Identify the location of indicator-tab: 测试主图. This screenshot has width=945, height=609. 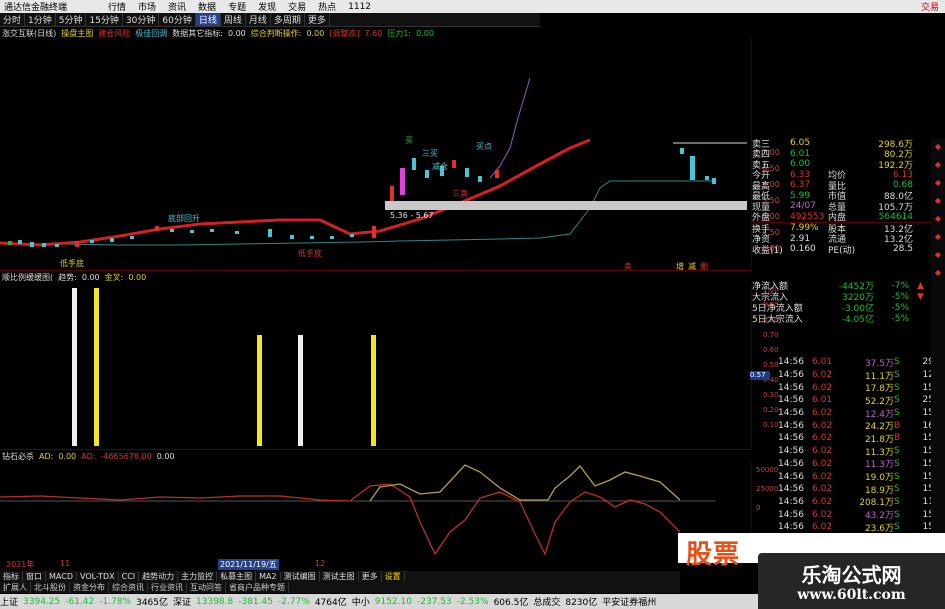
(339, 576).